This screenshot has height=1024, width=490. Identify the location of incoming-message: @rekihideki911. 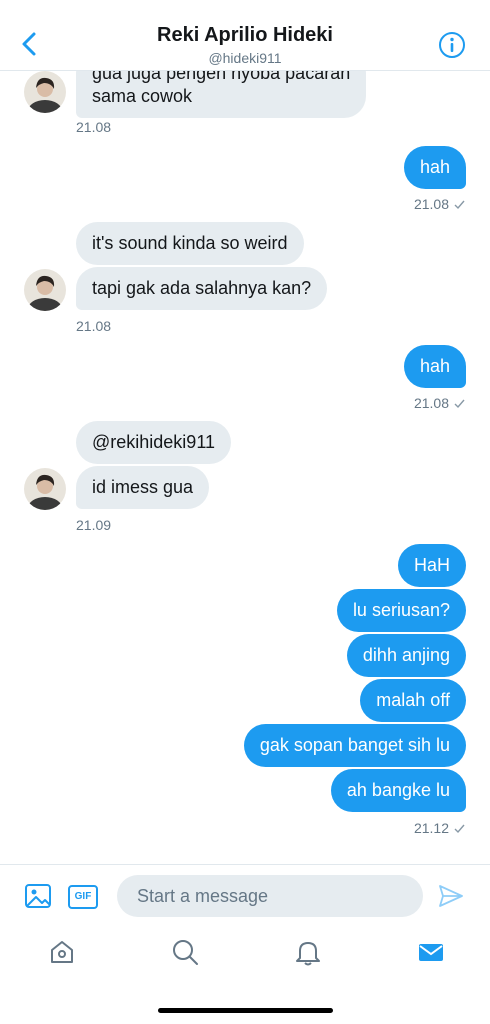
(154, 442).